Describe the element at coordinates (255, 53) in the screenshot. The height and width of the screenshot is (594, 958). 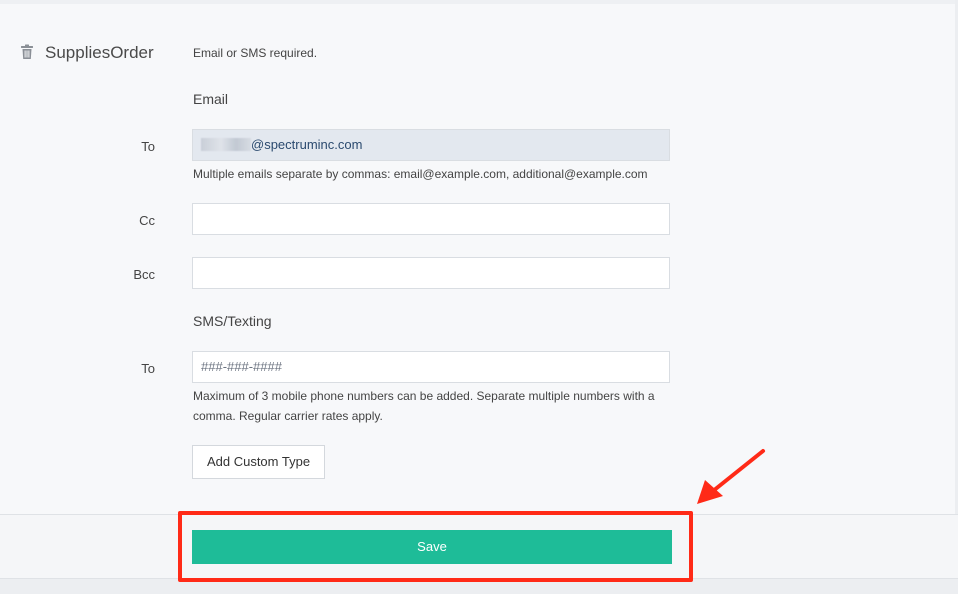
I see `requirement-note: Email or SMS required.` at that location.